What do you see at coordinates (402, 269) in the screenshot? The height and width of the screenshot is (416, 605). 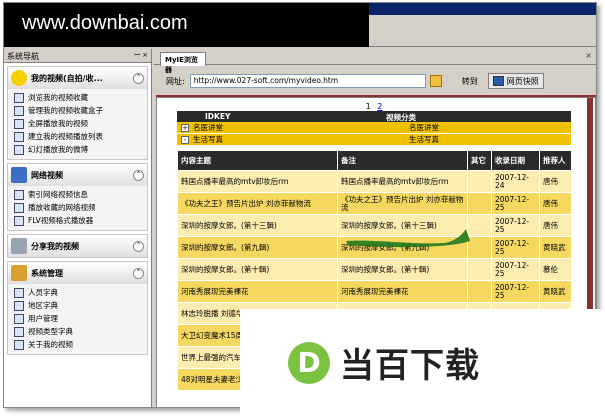 I see `table-cell: 深圳的按摩女郎。(第十輯)` at bounding box center [402, 269].